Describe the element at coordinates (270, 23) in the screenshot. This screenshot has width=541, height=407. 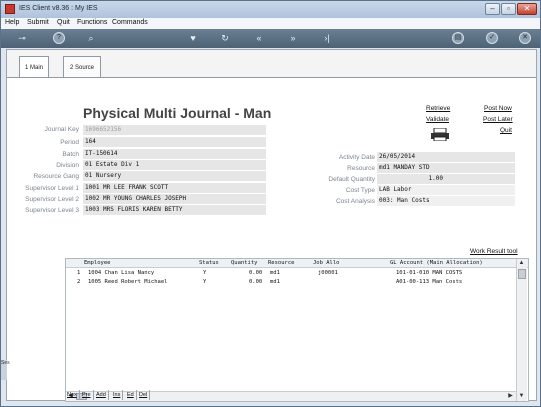
I see `menu-bar: Help Submit Quit Functions Commands` at that location.